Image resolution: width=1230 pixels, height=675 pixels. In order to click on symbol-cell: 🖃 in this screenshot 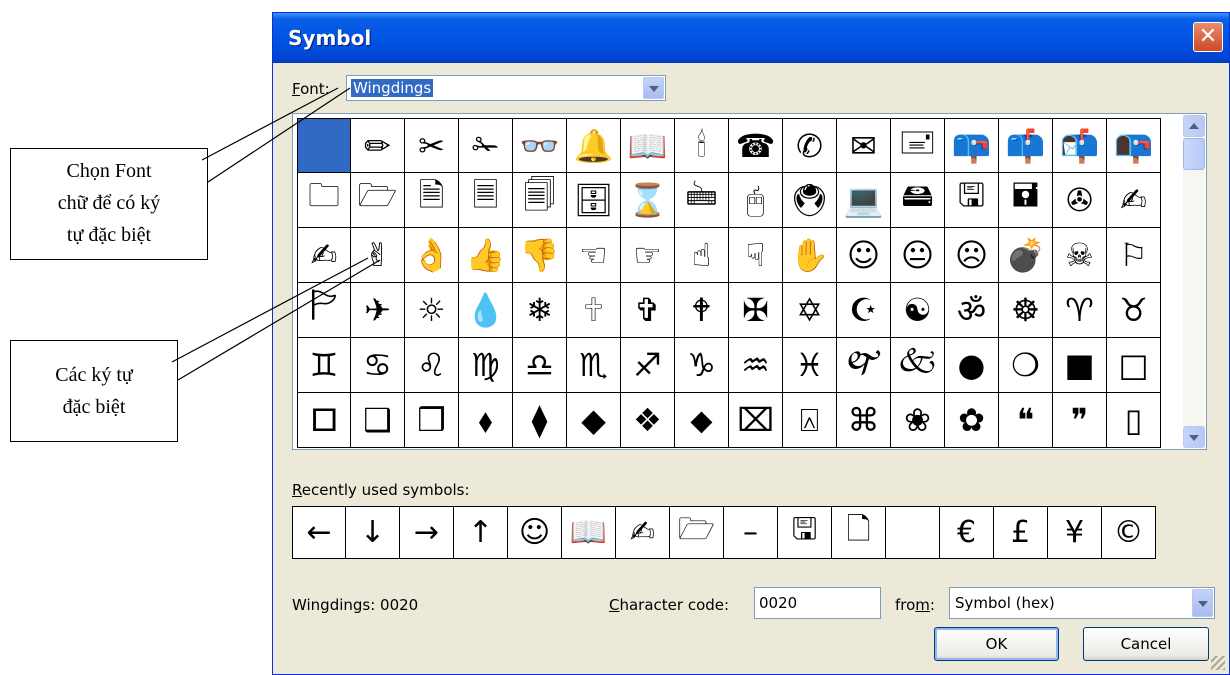, I will do `click(918, 145)`.